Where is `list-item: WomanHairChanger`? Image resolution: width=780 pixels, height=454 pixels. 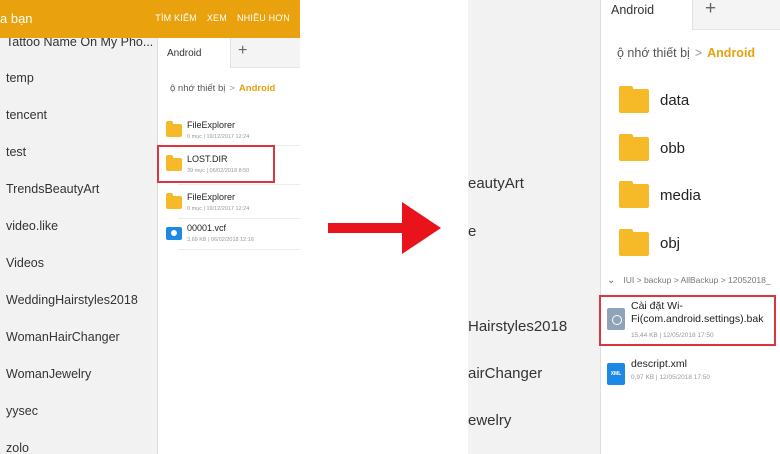 list-item: WomanHairChanger is located at coordinates (63, 337).